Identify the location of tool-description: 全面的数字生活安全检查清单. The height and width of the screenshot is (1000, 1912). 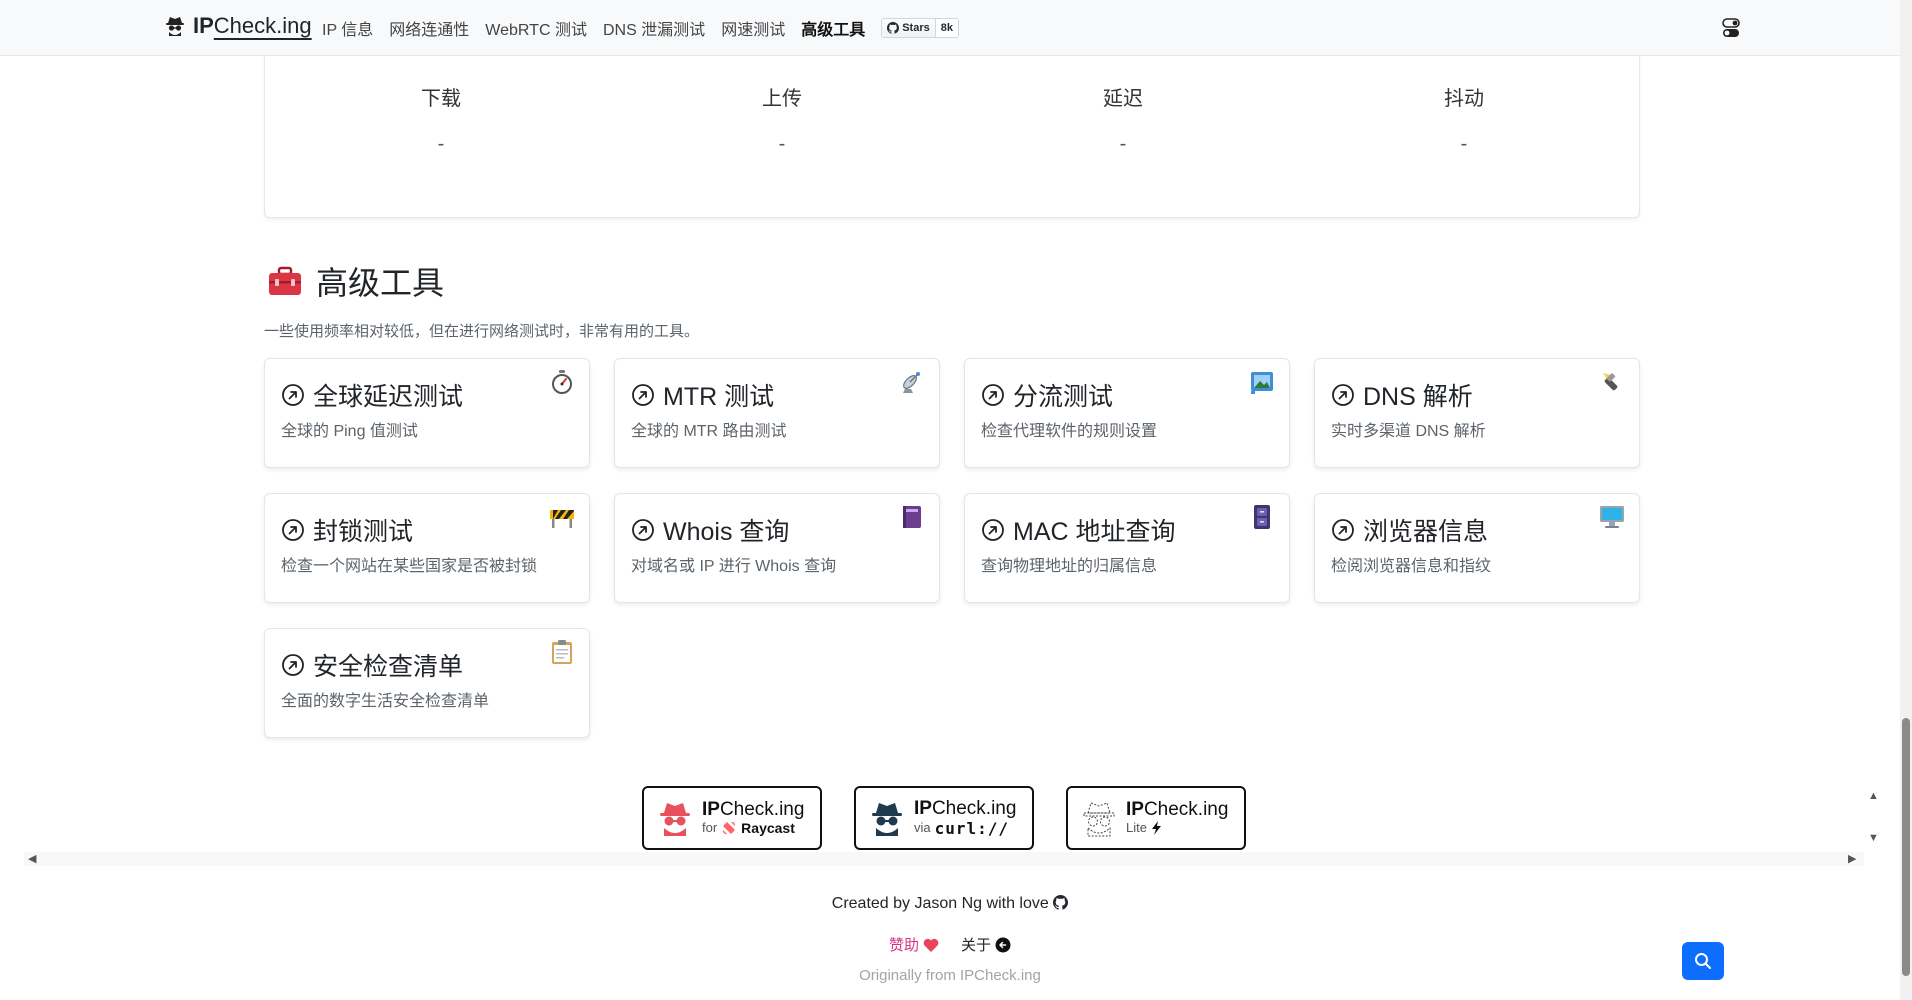
(385, 701).